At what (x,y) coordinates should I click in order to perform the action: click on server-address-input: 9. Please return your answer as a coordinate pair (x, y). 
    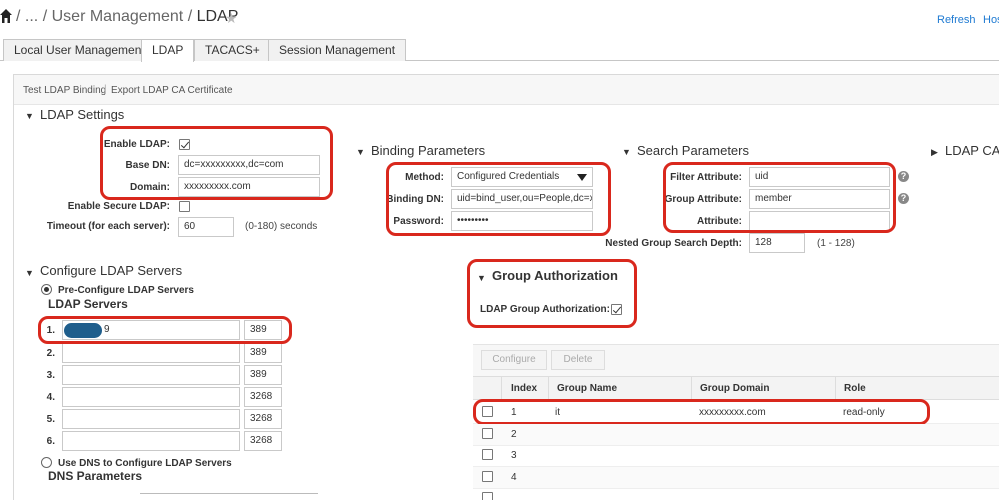
    Looking at the image, I should click on (151, 330).